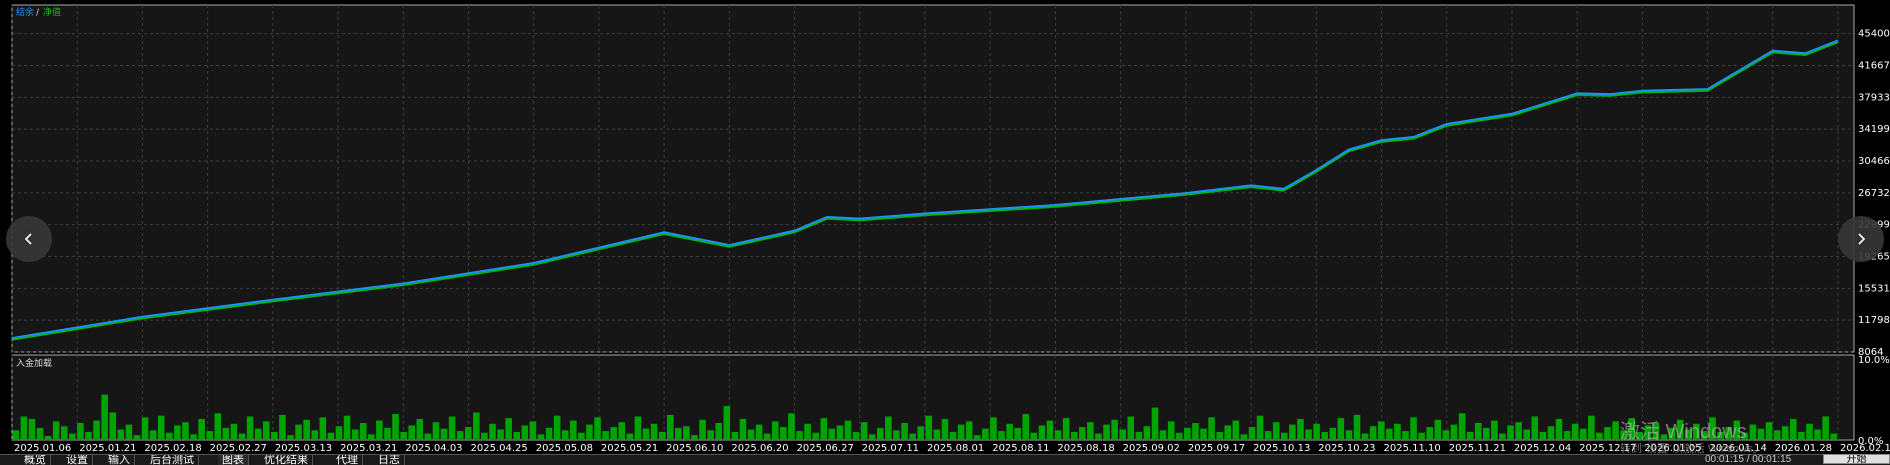 This screenshot has width=1890, height=465. What do you see at coordinates (119, 460) in the screenshot?
I see `tab-inputs: 输入` at bounding box center [119, 460].